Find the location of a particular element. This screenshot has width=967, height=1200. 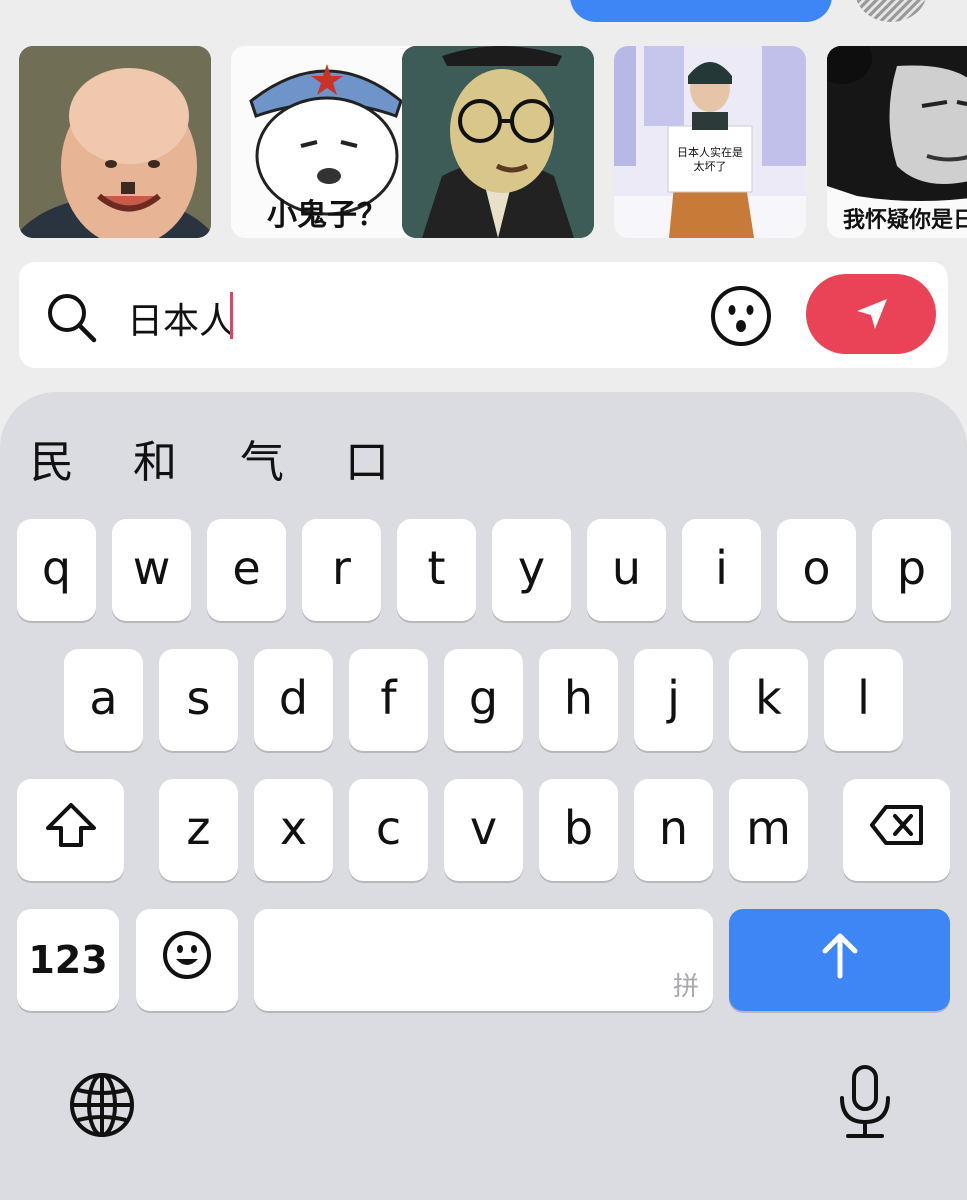

sticker-caption: 小鬼子？ is located at coordinates (327, 215).